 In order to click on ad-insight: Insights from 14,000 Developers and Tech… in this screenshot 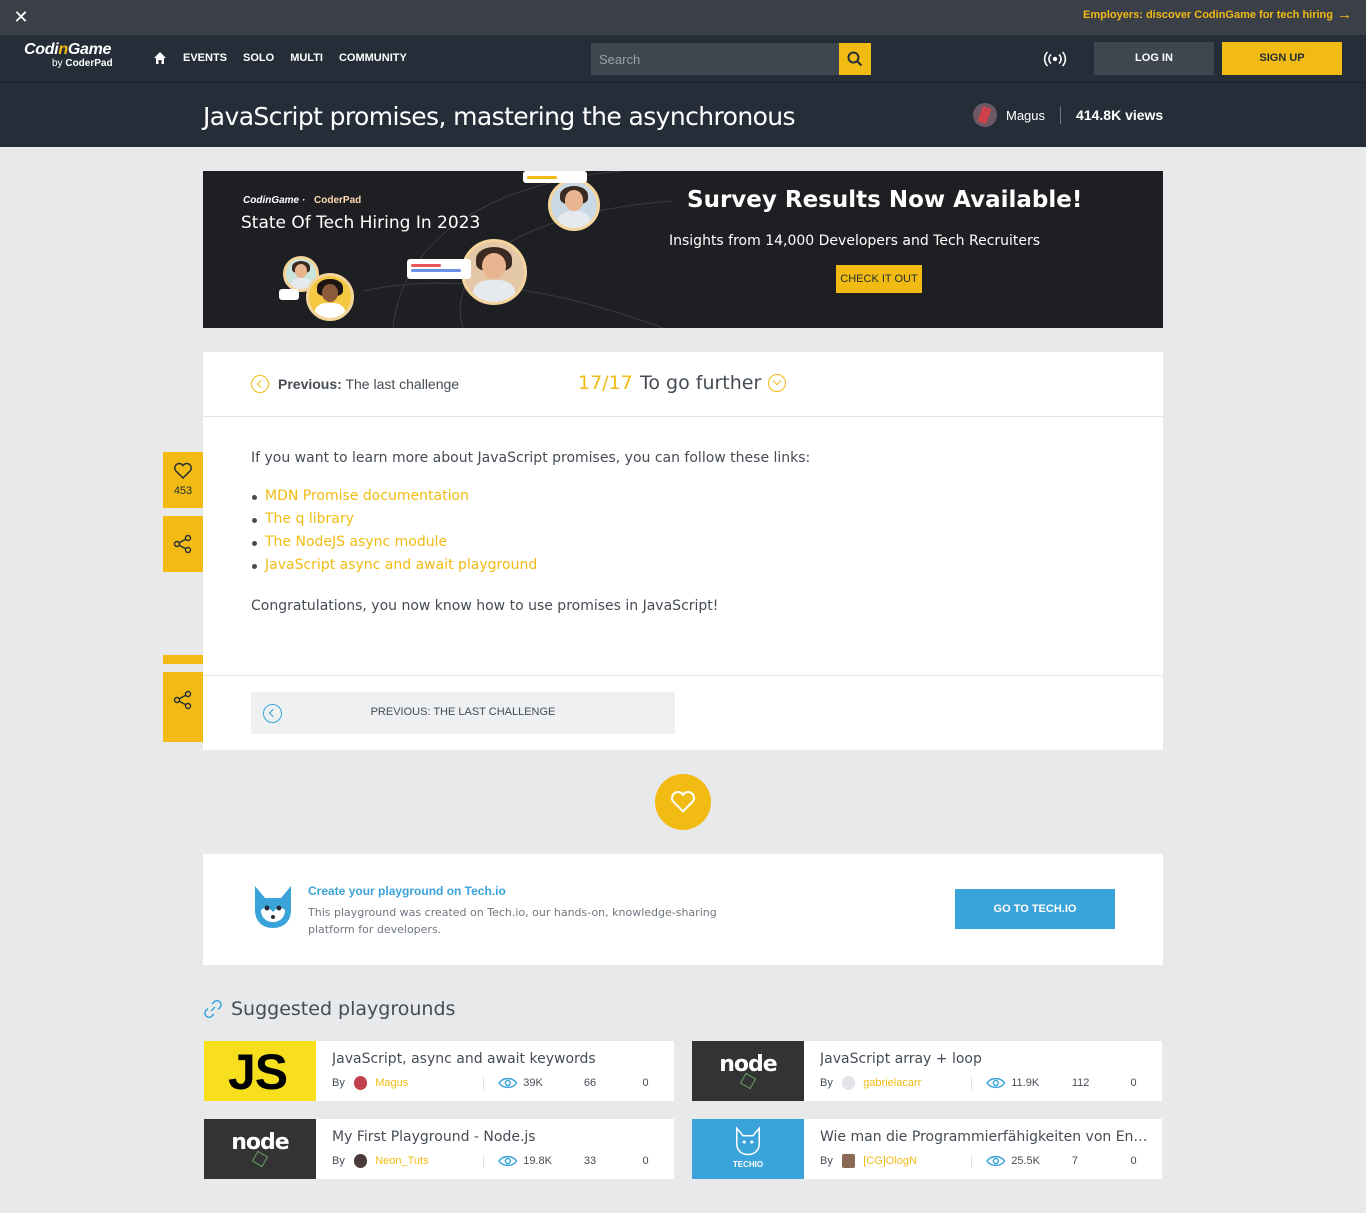, I will do `click(855, 241)`.